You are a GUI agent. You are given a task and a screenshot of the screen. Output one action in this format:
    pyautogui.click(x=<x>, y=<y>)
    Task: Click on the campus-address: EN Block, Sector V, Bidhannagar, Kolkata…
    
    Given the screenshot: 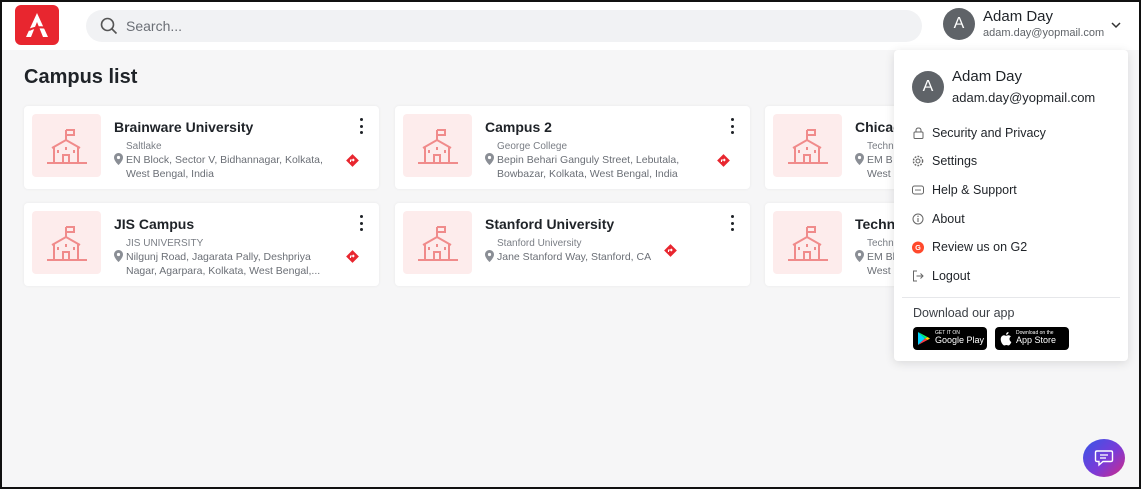 What is the action you would take?
    pyautogui.click(x=224, y=167)
    